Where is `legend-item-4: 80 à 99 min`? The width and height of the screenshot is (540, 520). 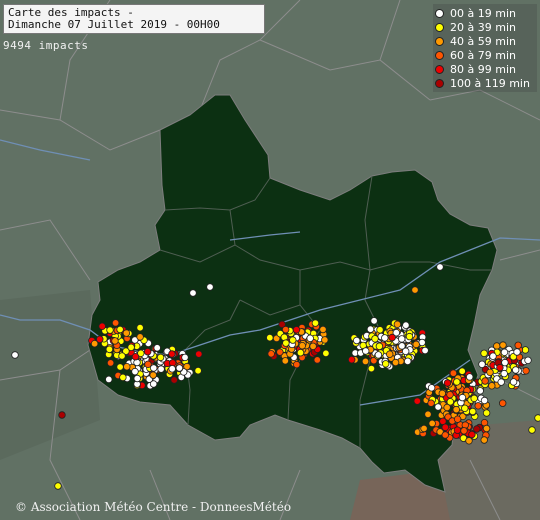 legend-item-4: 80 à 99 min is located at coordinates (475, 69).